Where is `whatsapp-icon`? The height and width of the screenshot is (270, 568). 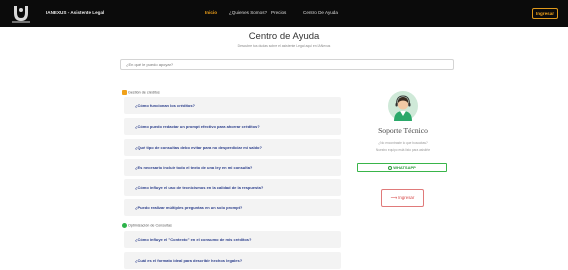 whatsapp-icon is located at coordinates (390, 167).